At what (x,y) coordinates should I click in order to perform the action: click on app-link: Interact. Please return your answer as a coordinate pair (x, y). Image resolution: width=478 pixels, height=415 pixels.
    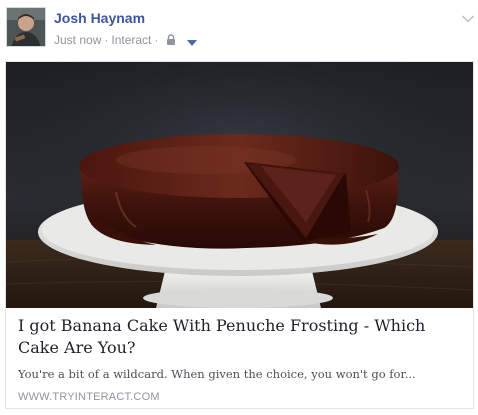
    Looking at the image, I should click on (131, 40).